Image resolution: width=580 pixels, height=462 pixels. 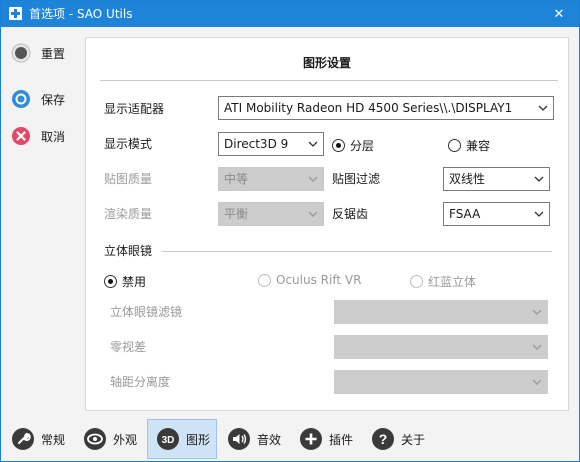 I want to click on display-mode-value: Direct3D 9, so click(x=256, y=144).